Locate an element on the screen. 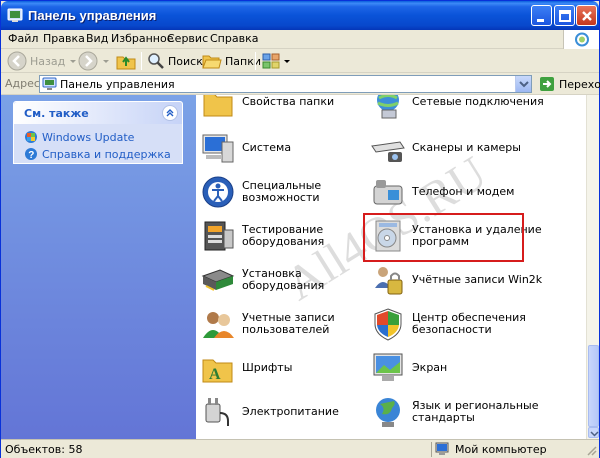 Image resolution: width=600 pixels, height=458 pixels. back-label: Назад is located at coordinates (48, 61).